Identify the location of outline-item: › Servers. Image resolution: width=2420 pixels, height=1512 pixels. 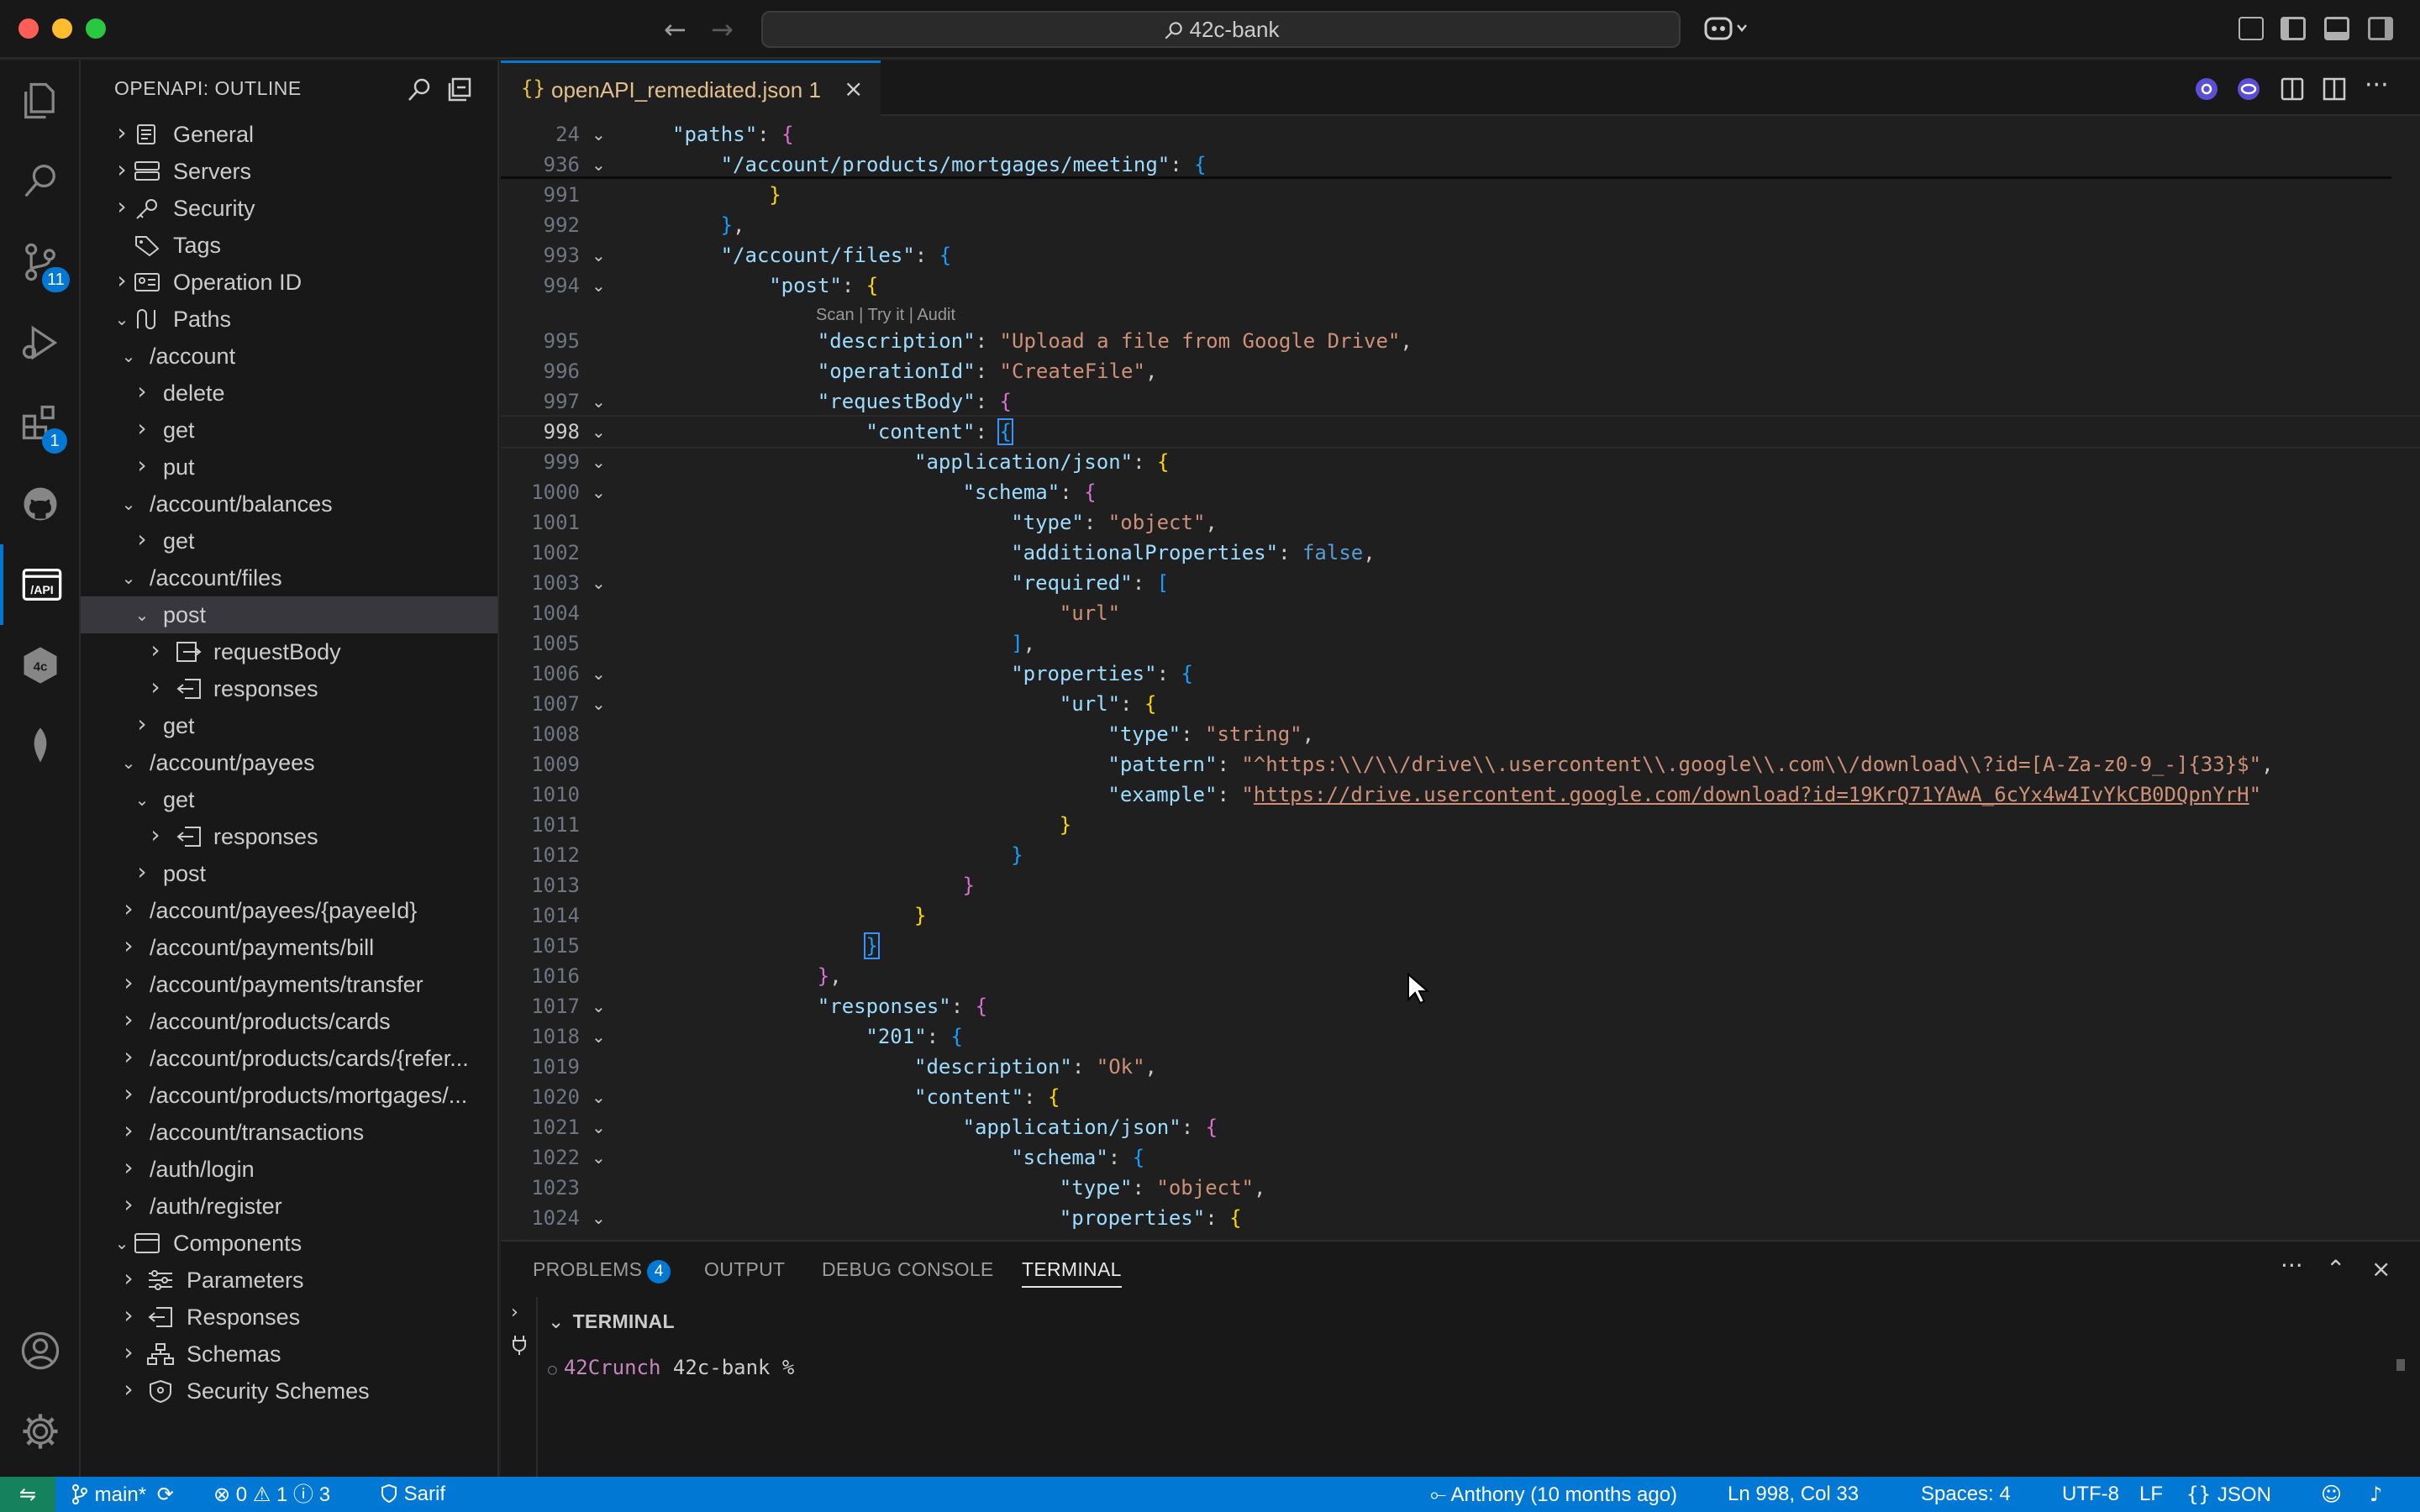
(289, 170).